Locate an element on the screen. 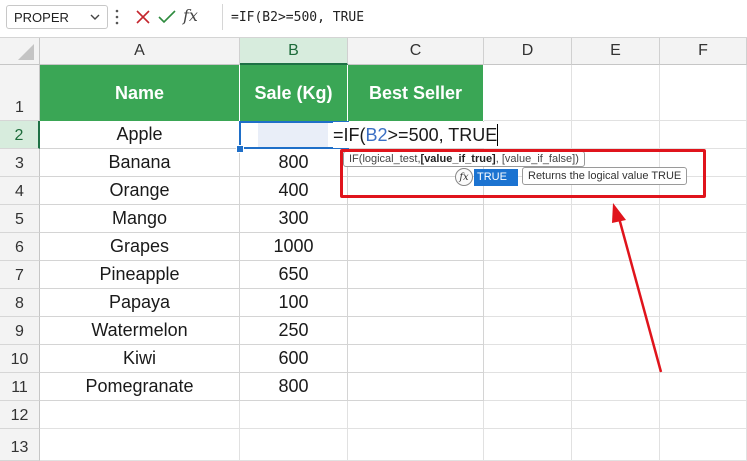  row-header-2: 2 is located at coordinates (20, 135).